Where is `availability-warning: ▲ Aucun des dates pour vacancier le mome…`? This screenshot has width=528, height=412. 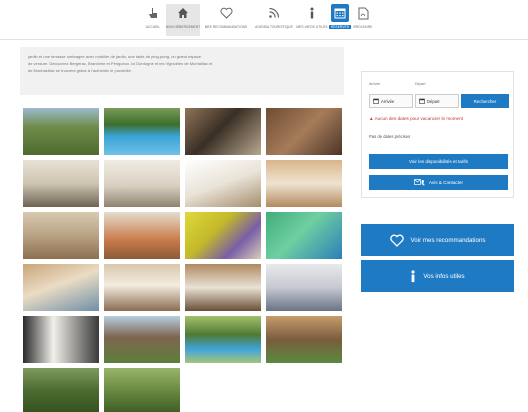 availability-warning: ▲ Aucun des dates pour vacancier le mome… is located at coordinates (439, 118).